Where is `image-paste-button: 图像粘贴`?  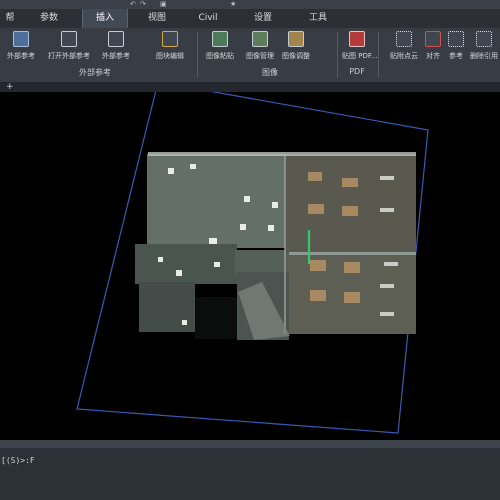
image-paste-button: 图像粘贴 is located at coordinates (220, 45).